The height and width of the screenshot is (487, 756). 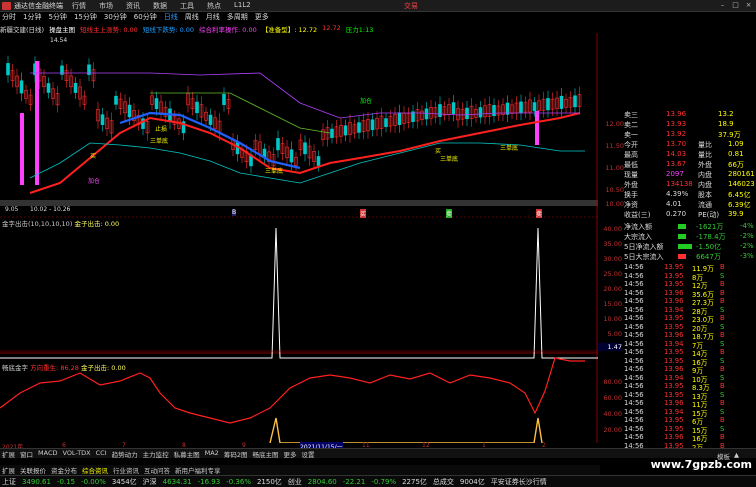 I want to click on period-tab: 60分钟, so click(x=145, y=17).